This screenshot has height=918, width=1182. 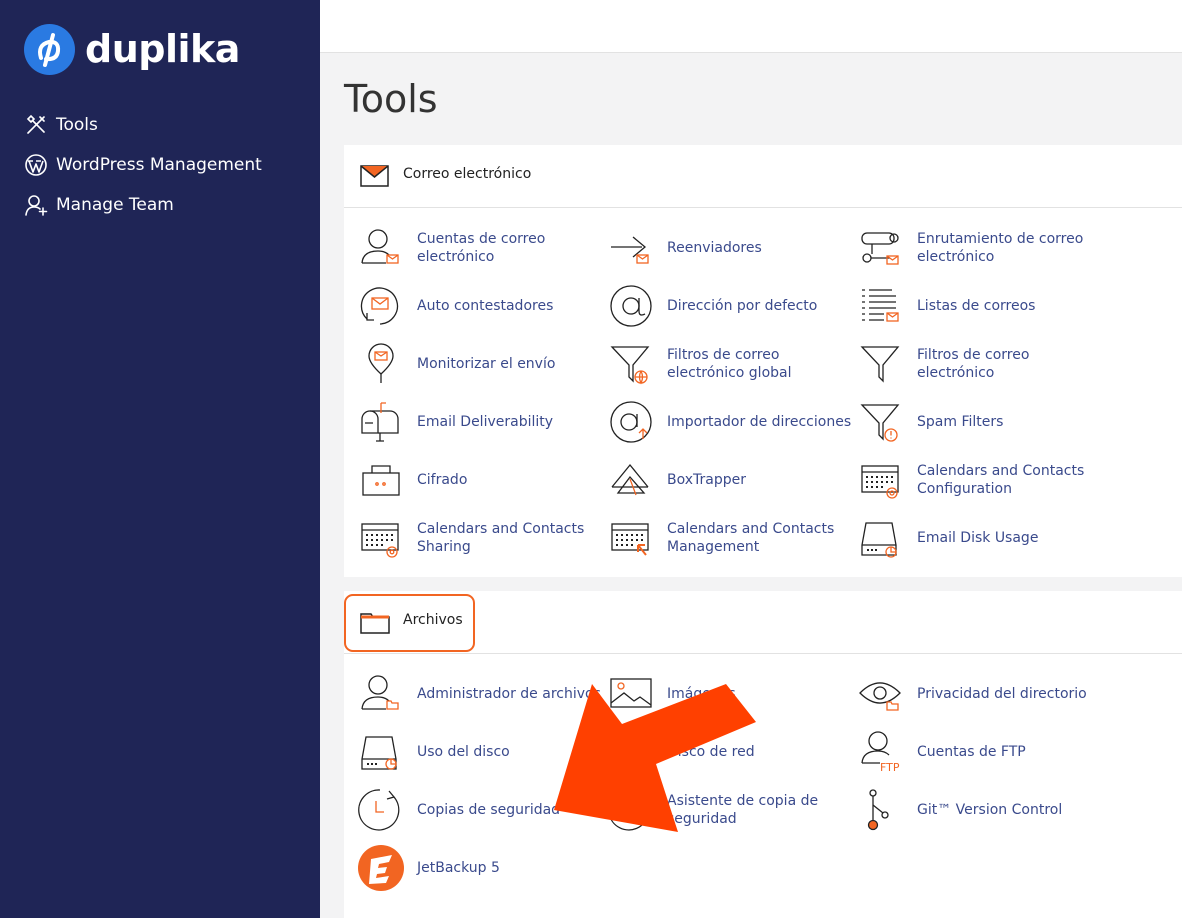 What do you see at coordinates (485, 422) in the screenshot?
I see `item-label: Email Deliverability` at bounding box center [485, 422].